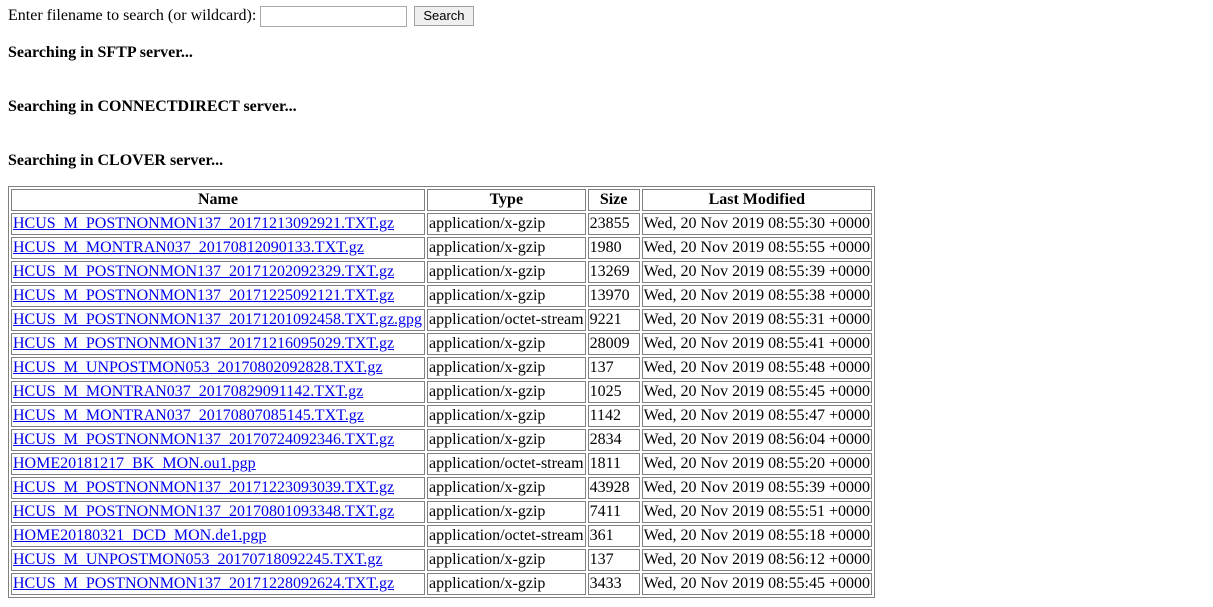 The width and height of the screenshot is (1213, 607). What do you see at coordinates (134, 463) in the screenshot?
I see `file-link: HOME20181217_BK_MON.ou1.pgp` at bounding box center [134, 463].